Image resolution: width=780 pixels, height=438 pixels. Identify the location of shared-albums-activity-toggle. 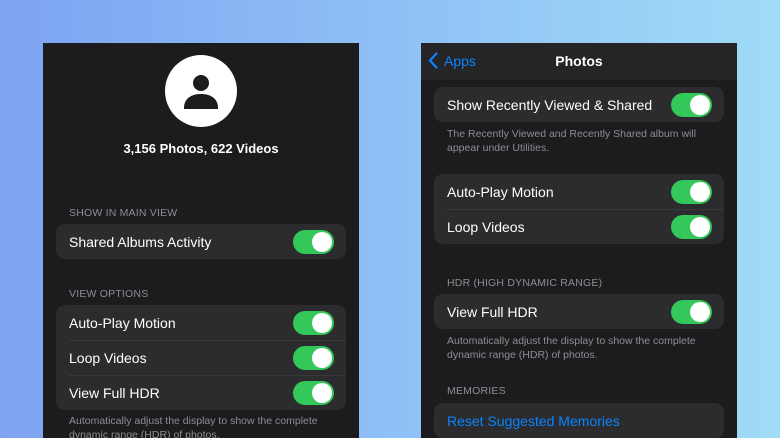
(313, 242).